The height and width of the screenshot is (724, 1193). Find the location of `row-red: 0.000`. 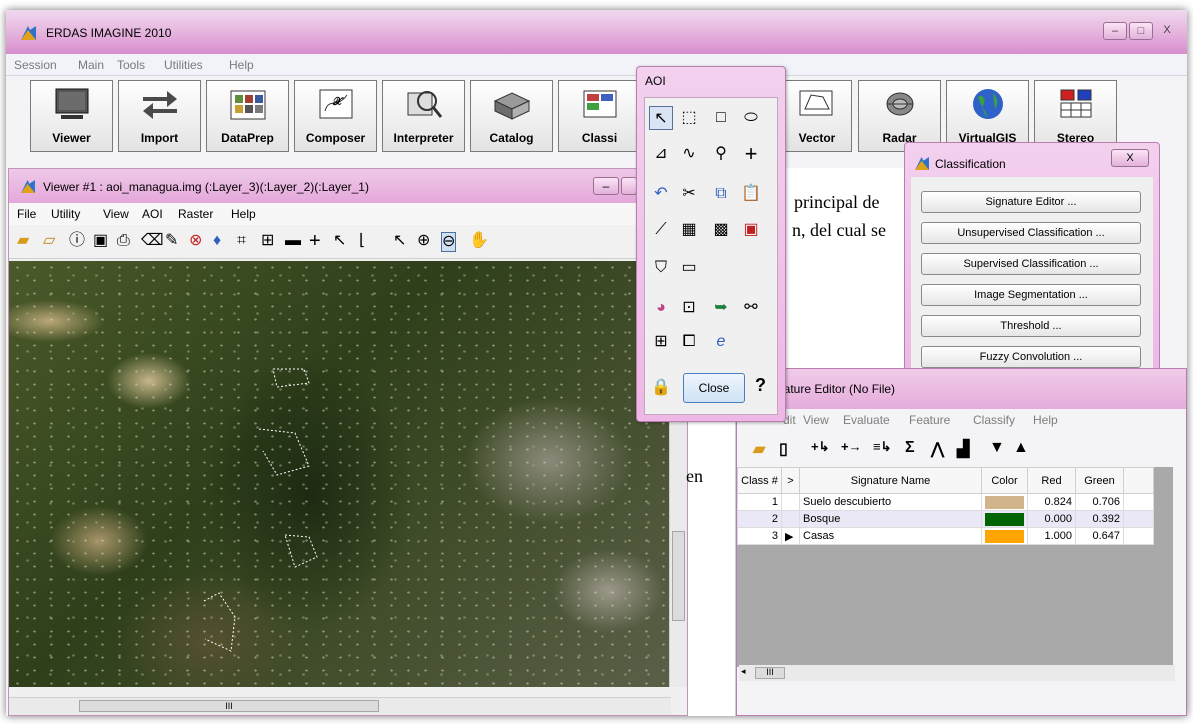

row-red: 0.000 is located at coordinates (1051, 519).